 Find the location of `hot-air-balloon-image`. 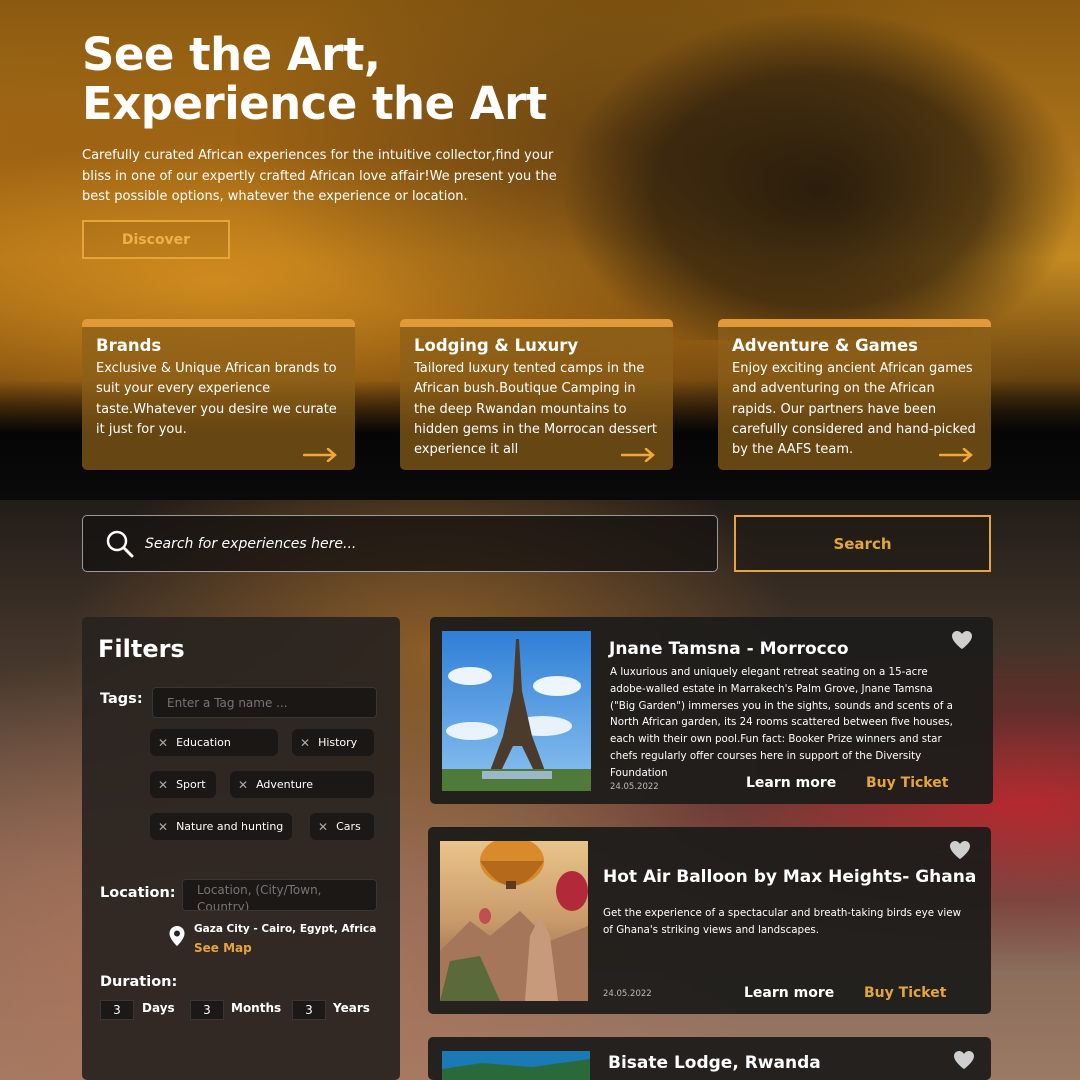

hot-air-balloon-image is located at coordinates (514, 921).